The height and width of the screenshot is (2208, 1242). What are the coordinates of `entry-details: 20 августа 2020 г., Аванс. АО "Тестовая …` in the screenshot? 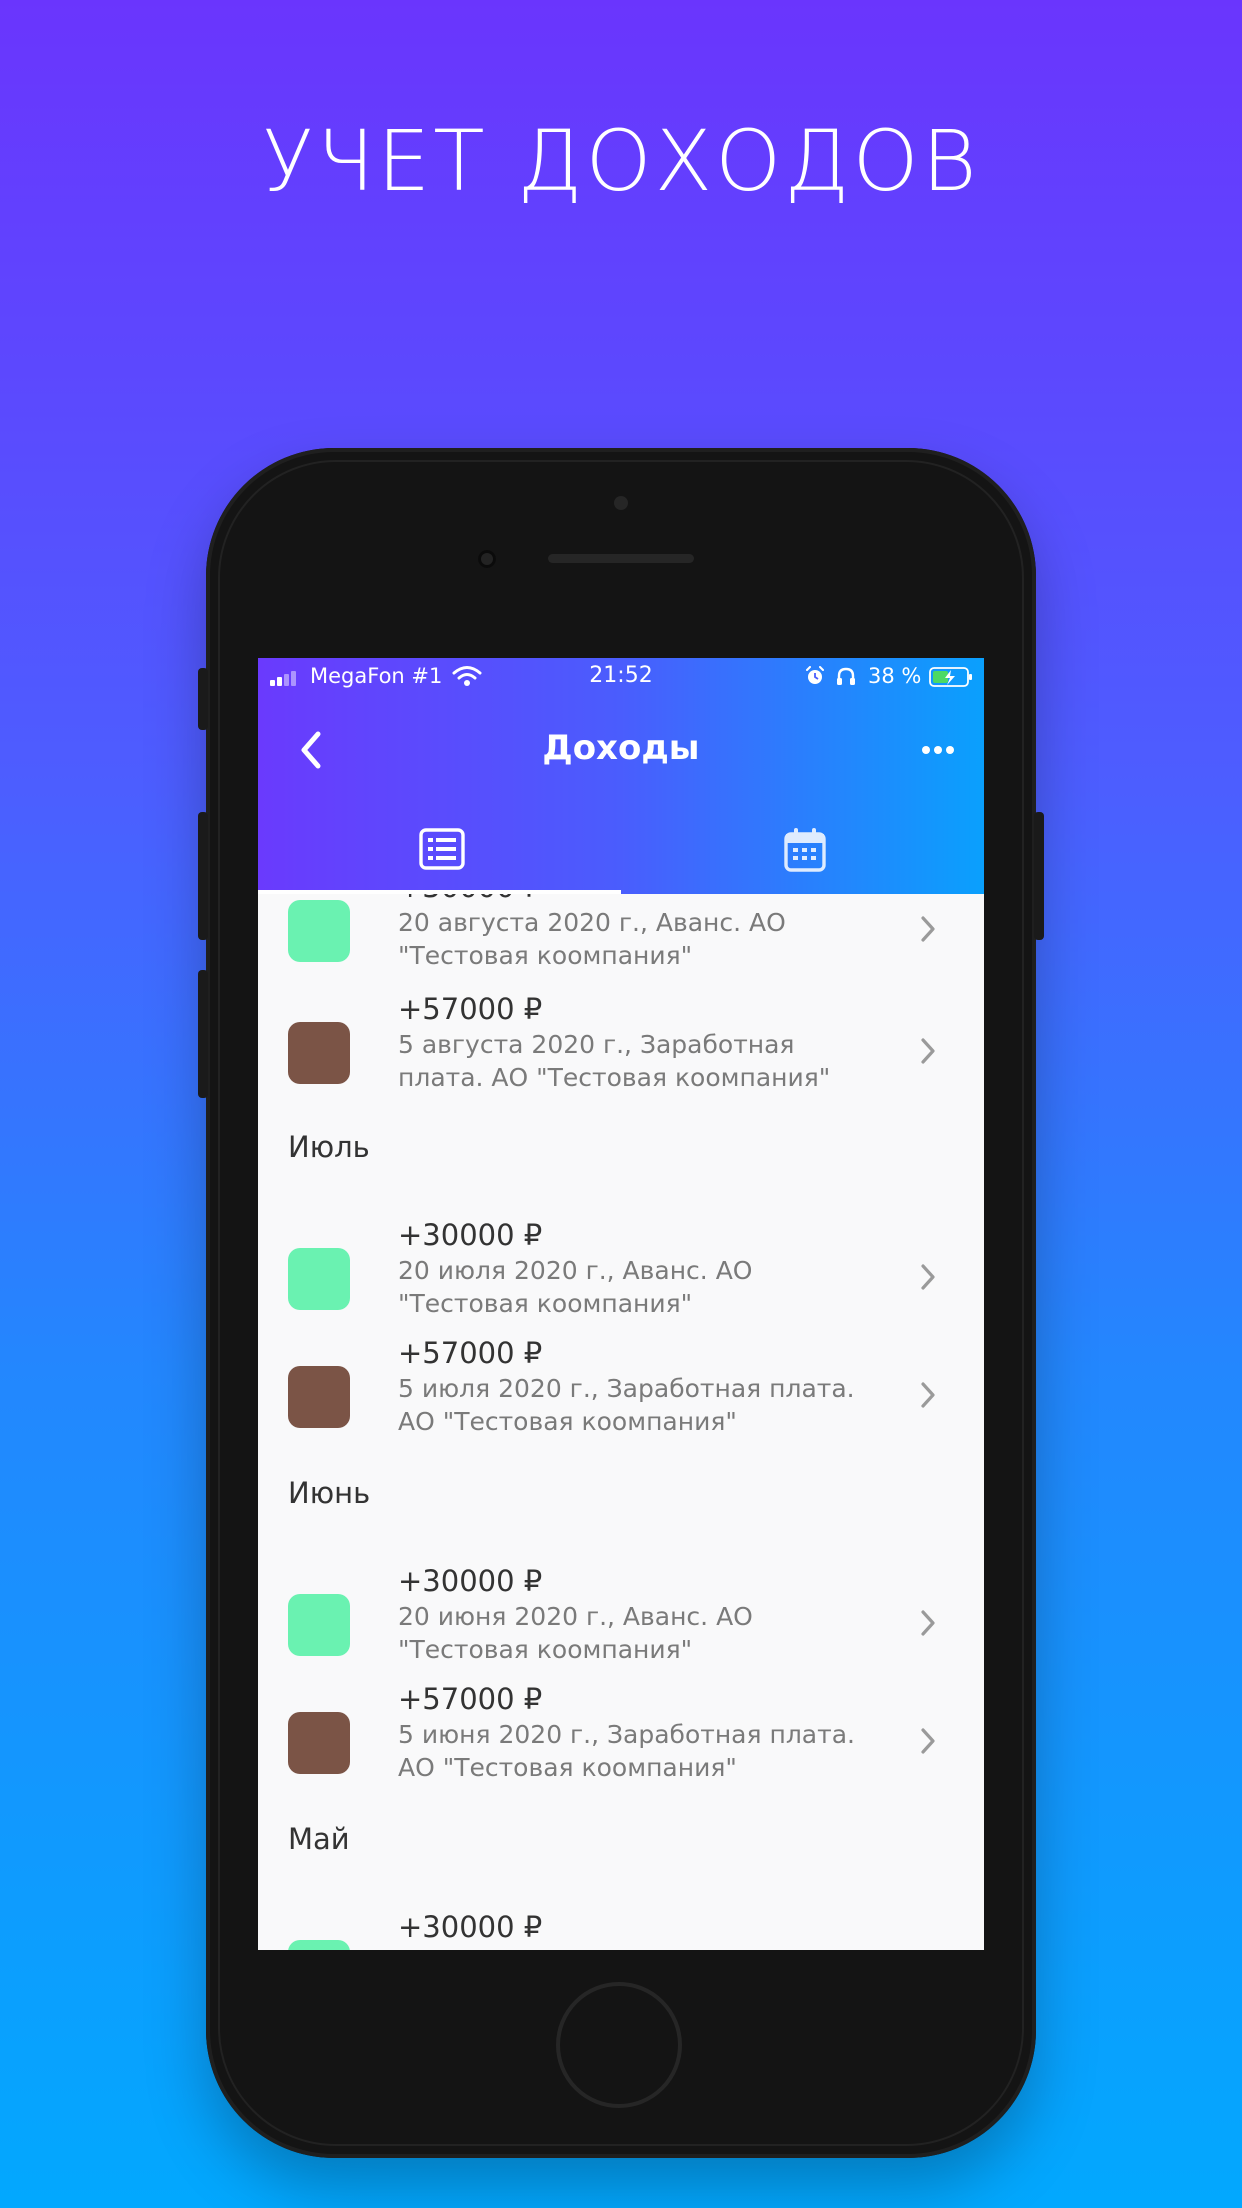 It's located at (592, 939).